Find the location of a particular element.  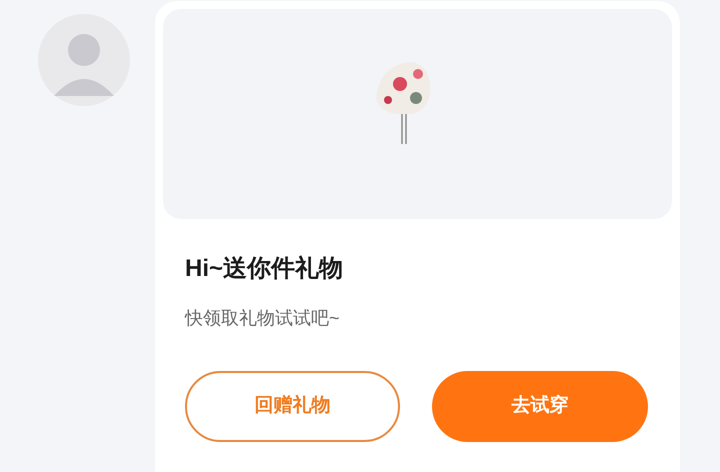

return-gift-button: 回赠礼物 is located at coordinates (292, 406).